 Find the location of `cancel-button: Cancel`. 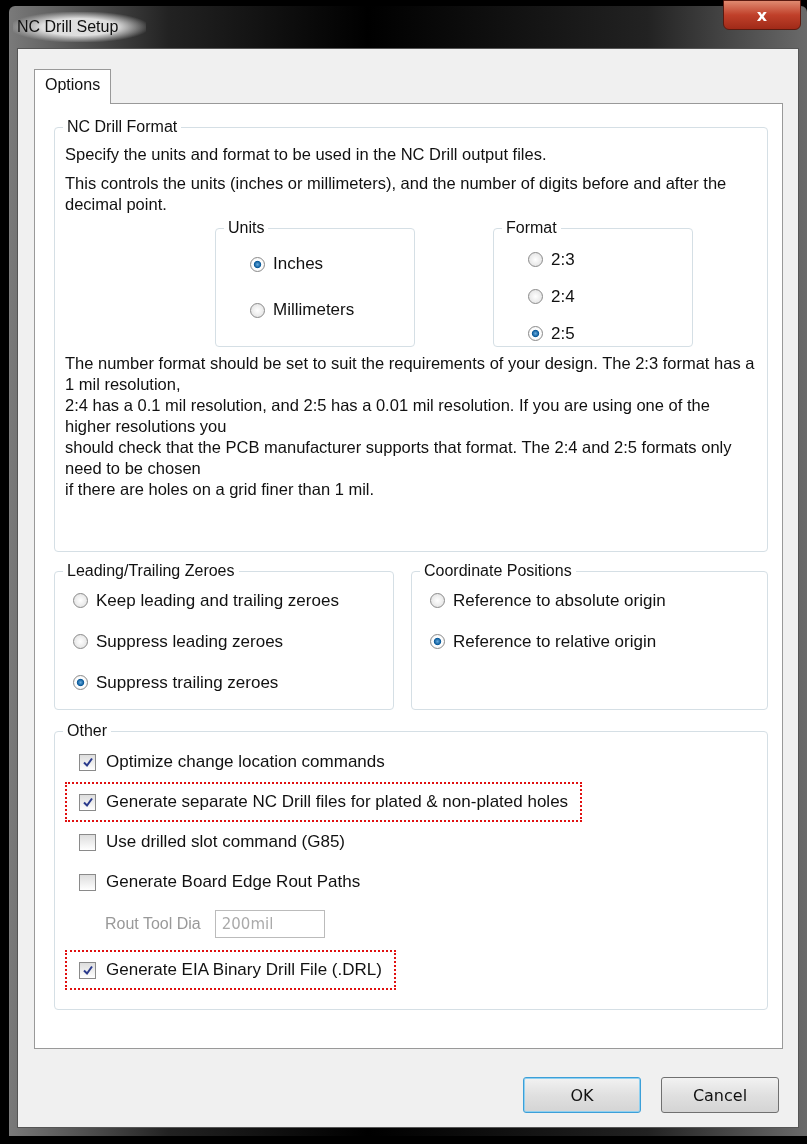

cancel-button: Cancel is located at coordinates (720, 1095).